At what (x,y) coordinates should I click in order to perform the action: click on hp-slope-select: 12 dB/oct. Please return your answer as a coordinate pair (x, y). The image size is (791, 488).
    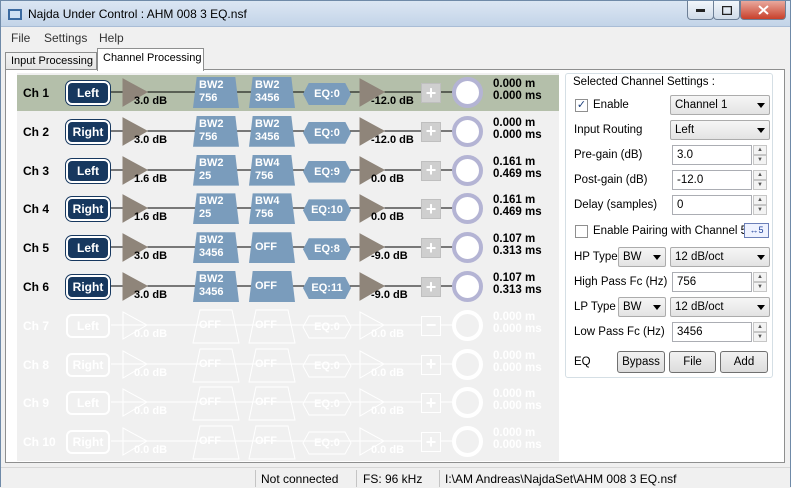
    Looking at the image, I should click on (720, 257).